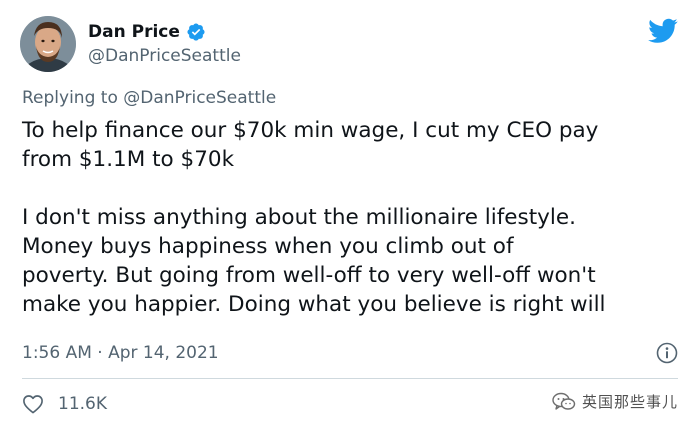 Image resolution: width=700 pixels, height=433 pixels. What do you see at coordinates (350, 378) in the screenshot?
I see `divider` at bounding box center [350, 378].